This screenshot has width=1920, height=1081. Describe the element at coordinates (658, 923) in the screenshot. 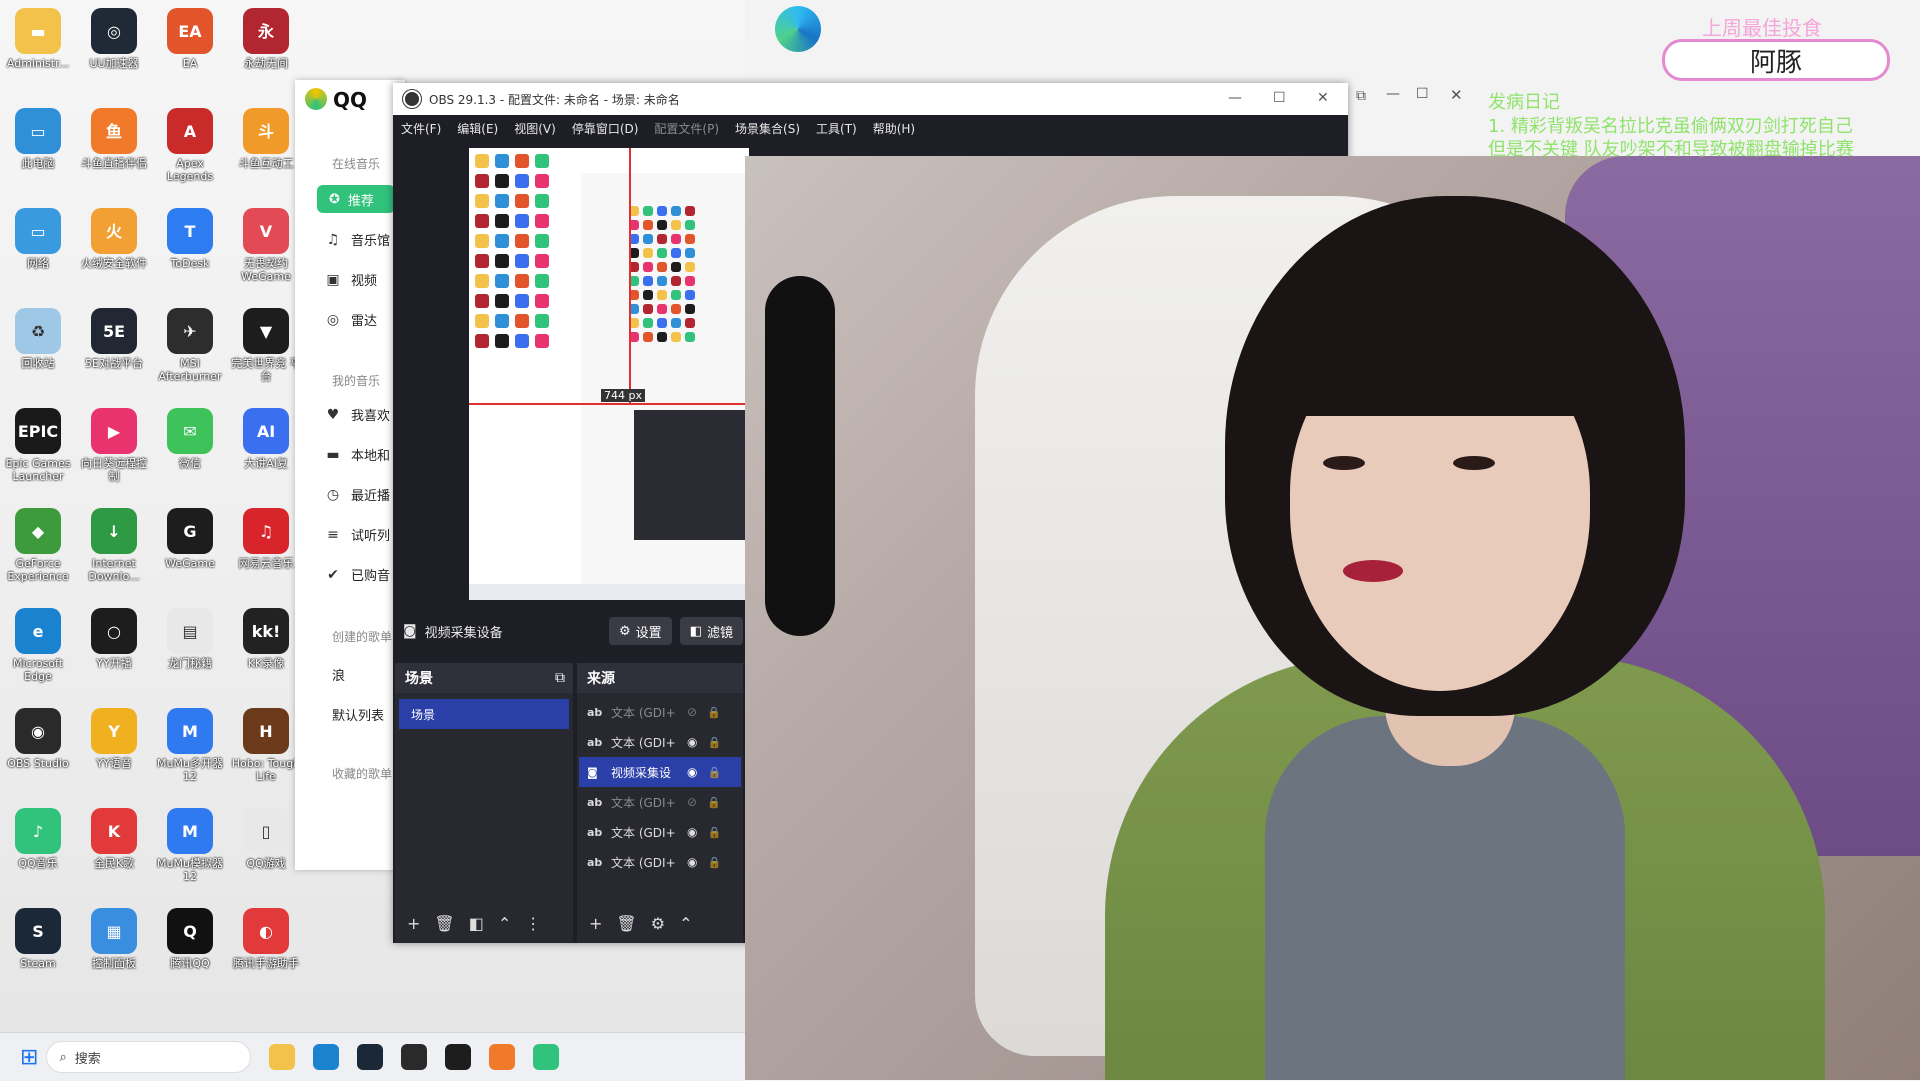

I see `gear-icon: ⚙` at that location.